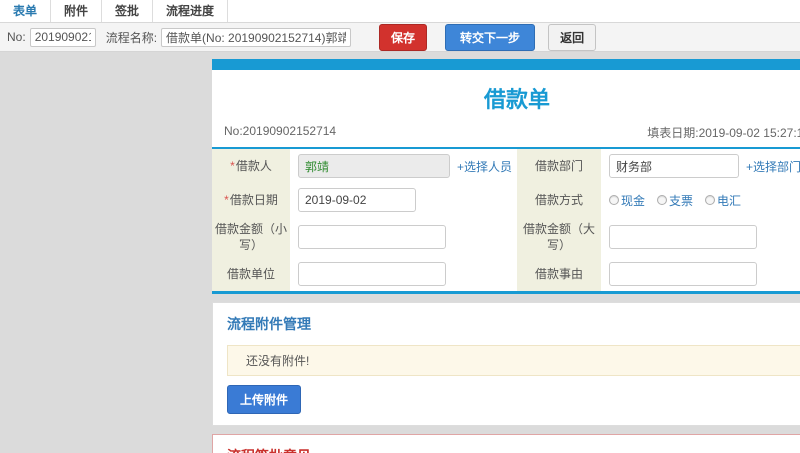 The image size is (800, 453). Describe the element at coordinates (683, 274) in the screenshot. I see `loan-reason-input` at that location.